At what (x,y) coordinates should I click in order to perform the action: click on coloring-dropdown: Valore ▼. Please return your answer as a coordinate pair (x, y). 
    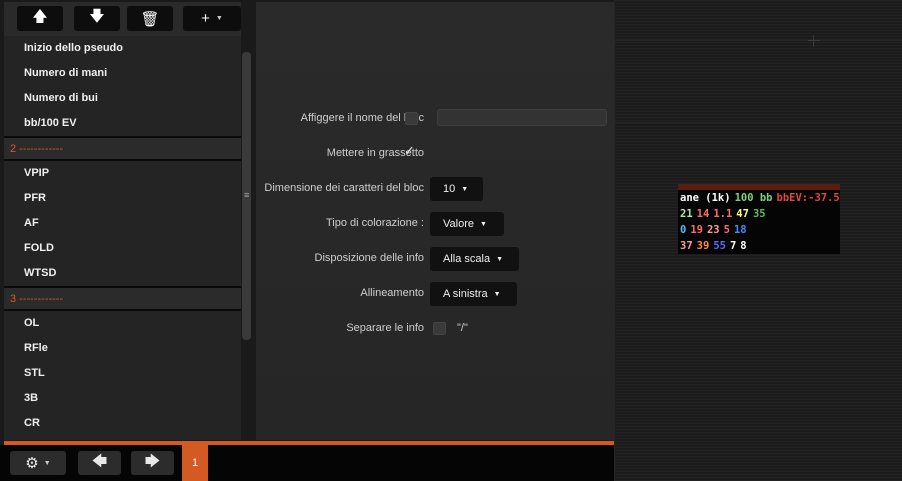
    Looking at the image, I should click on (467, 224).